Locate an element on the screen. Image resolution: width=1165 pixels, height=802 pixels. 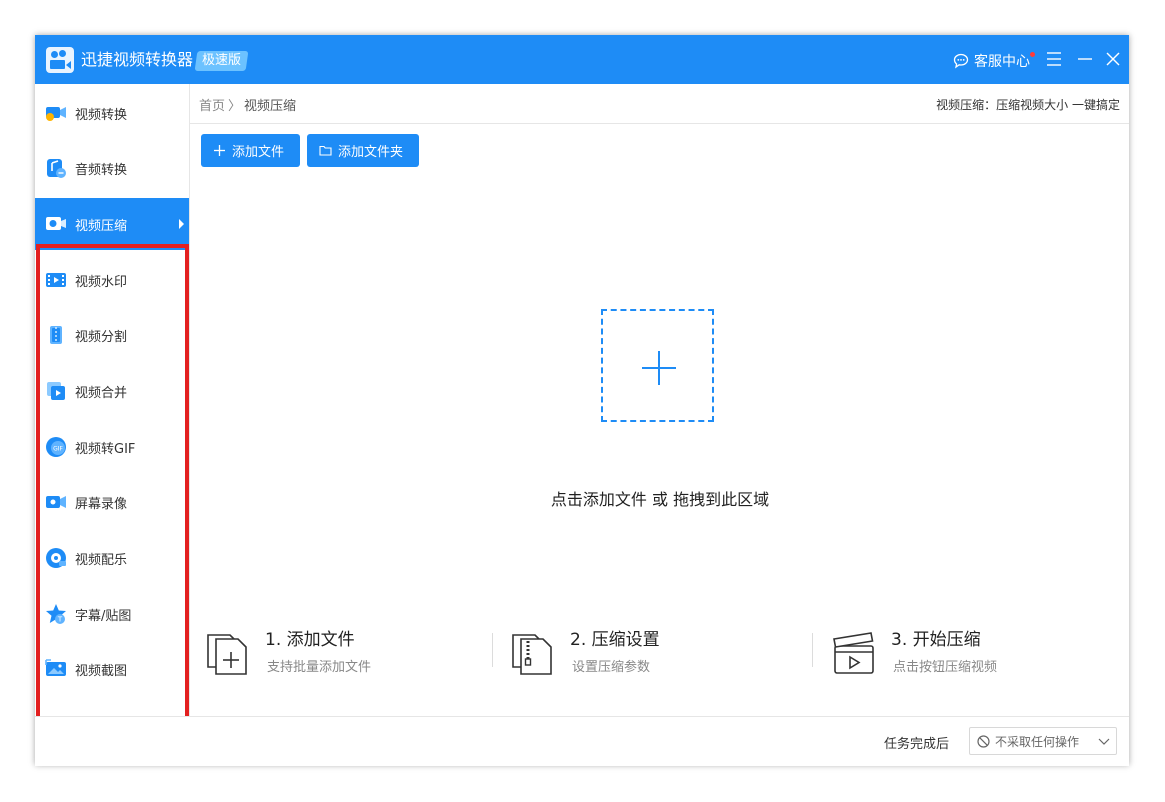
sidebar-item-label: 视频截图 is located at coordinates (101, 671).